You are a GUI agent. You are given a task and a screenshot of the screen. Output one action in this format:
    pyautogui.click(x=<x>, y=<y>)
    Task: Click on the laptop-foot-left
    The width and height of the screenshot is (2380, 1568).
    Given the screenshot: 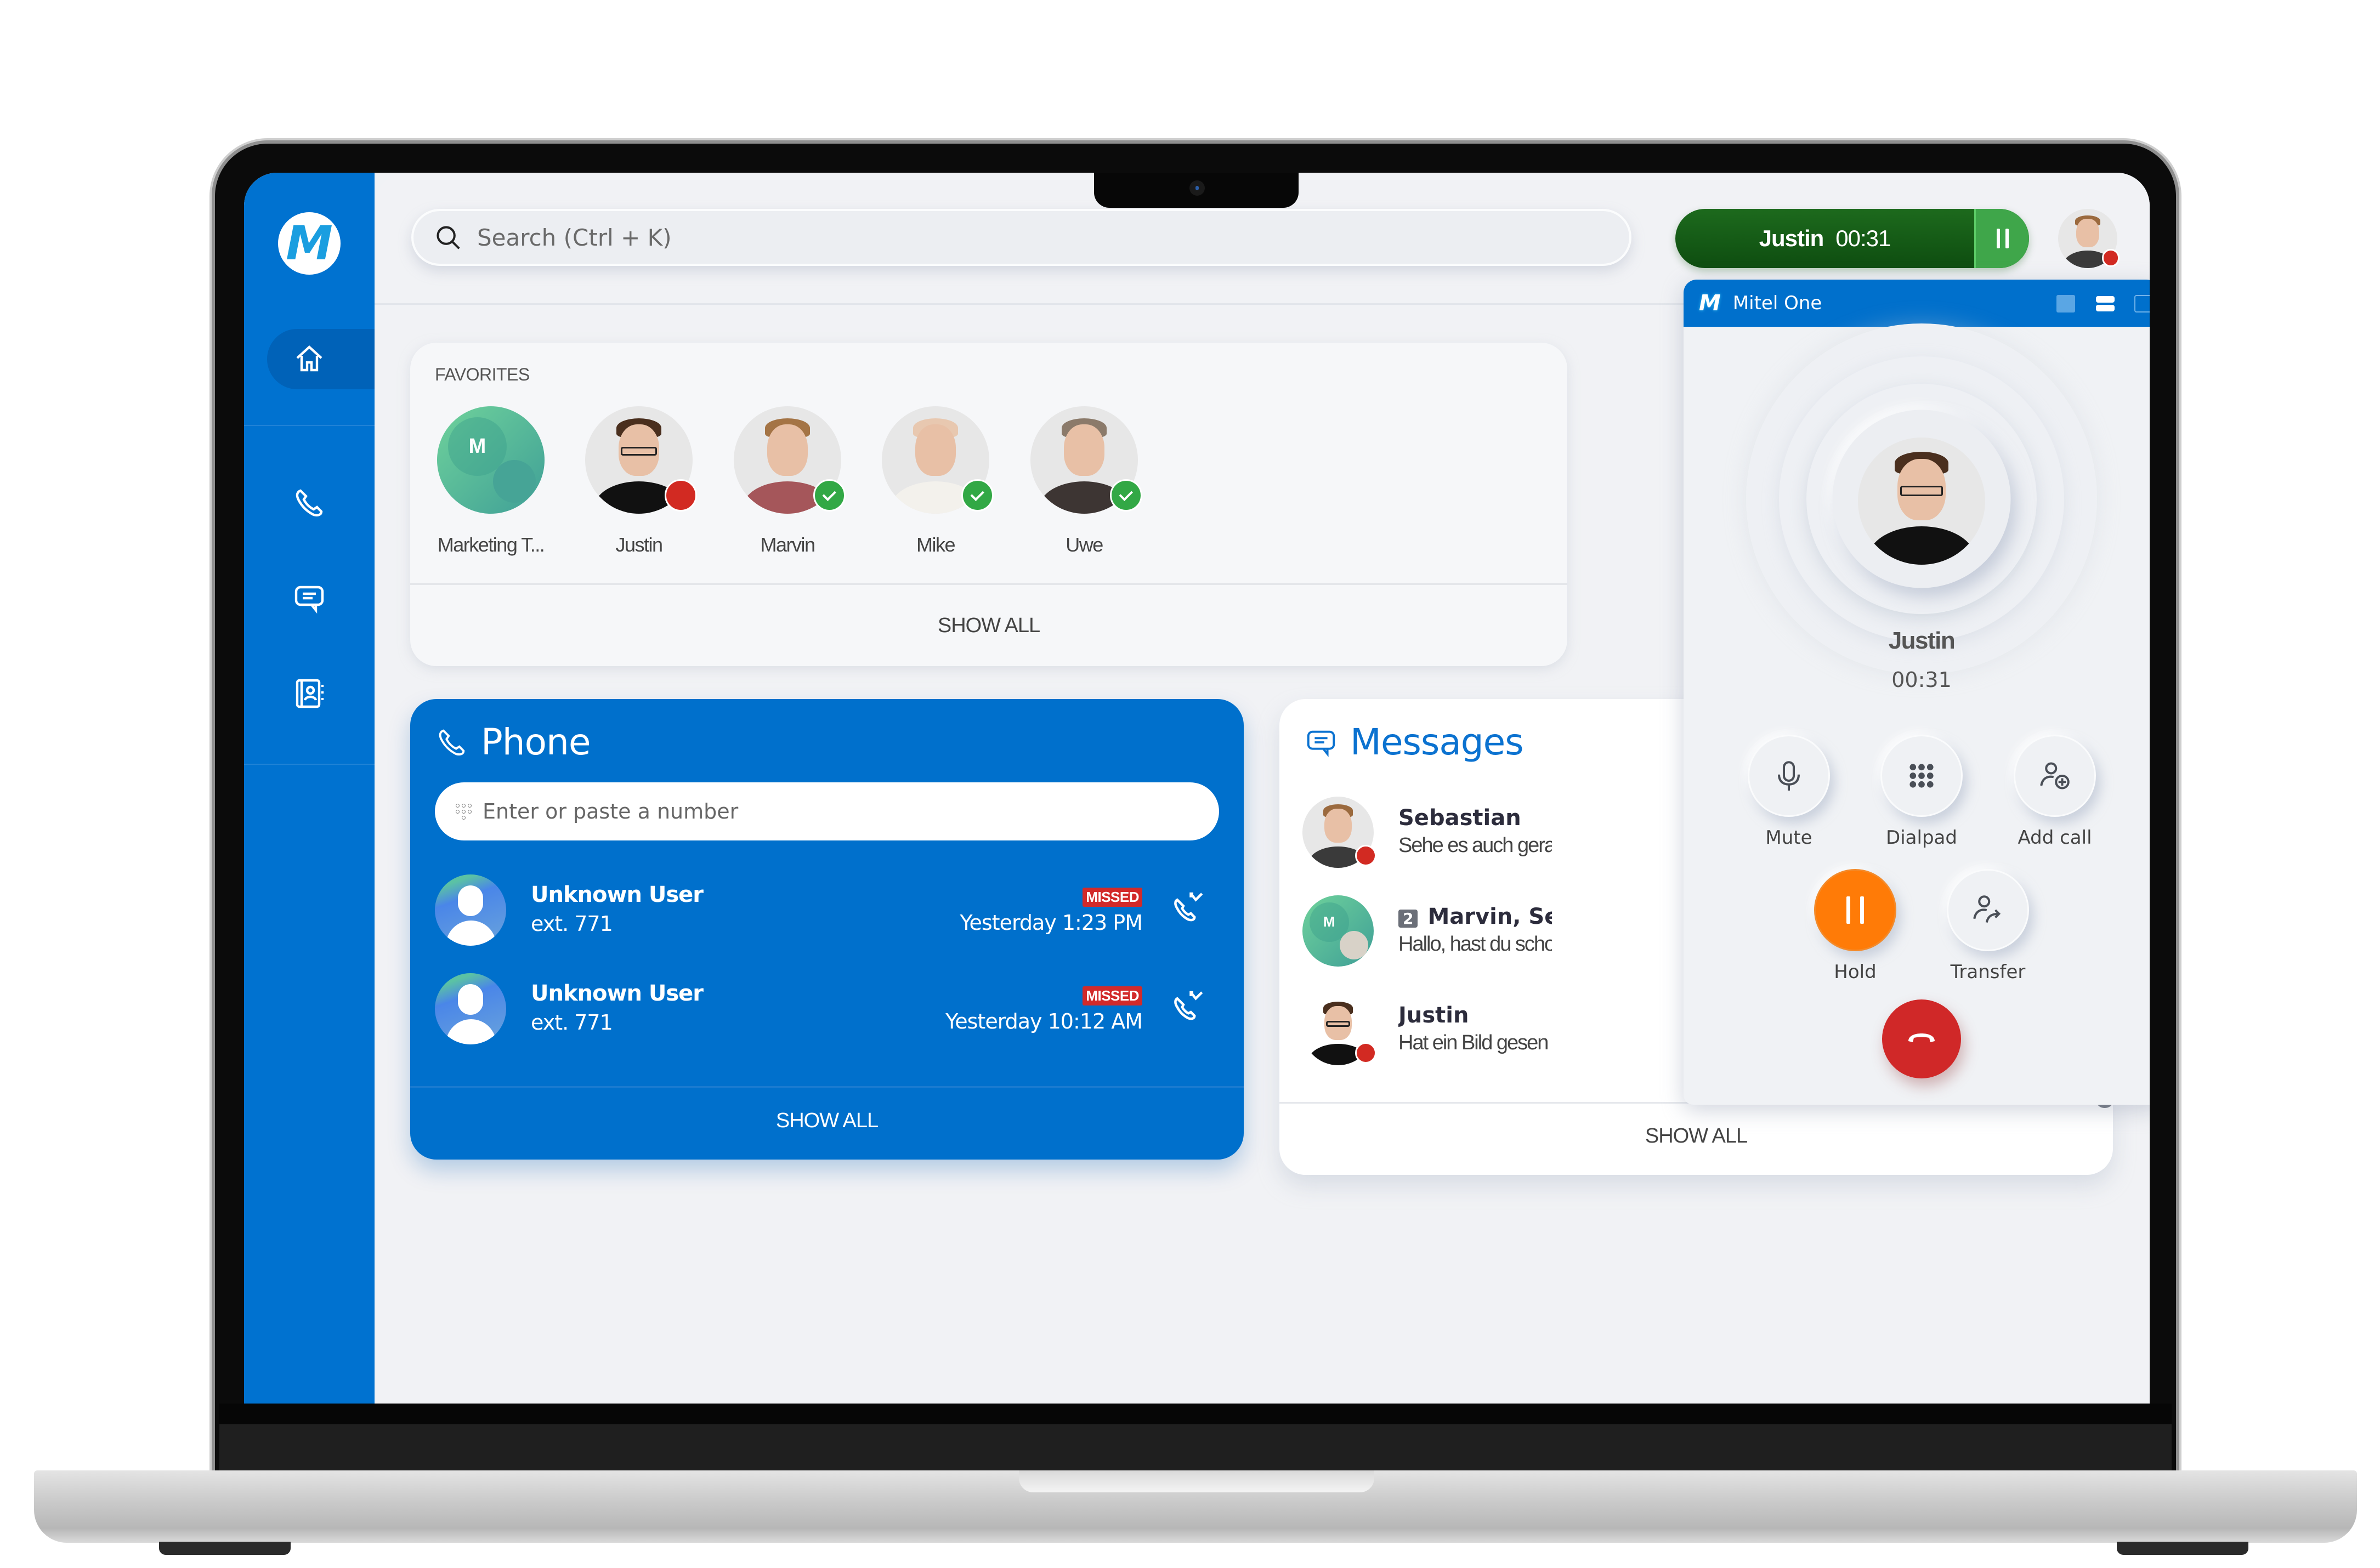 What is the action you would take?
    pyautogui.click(x=225, y=1548)
    